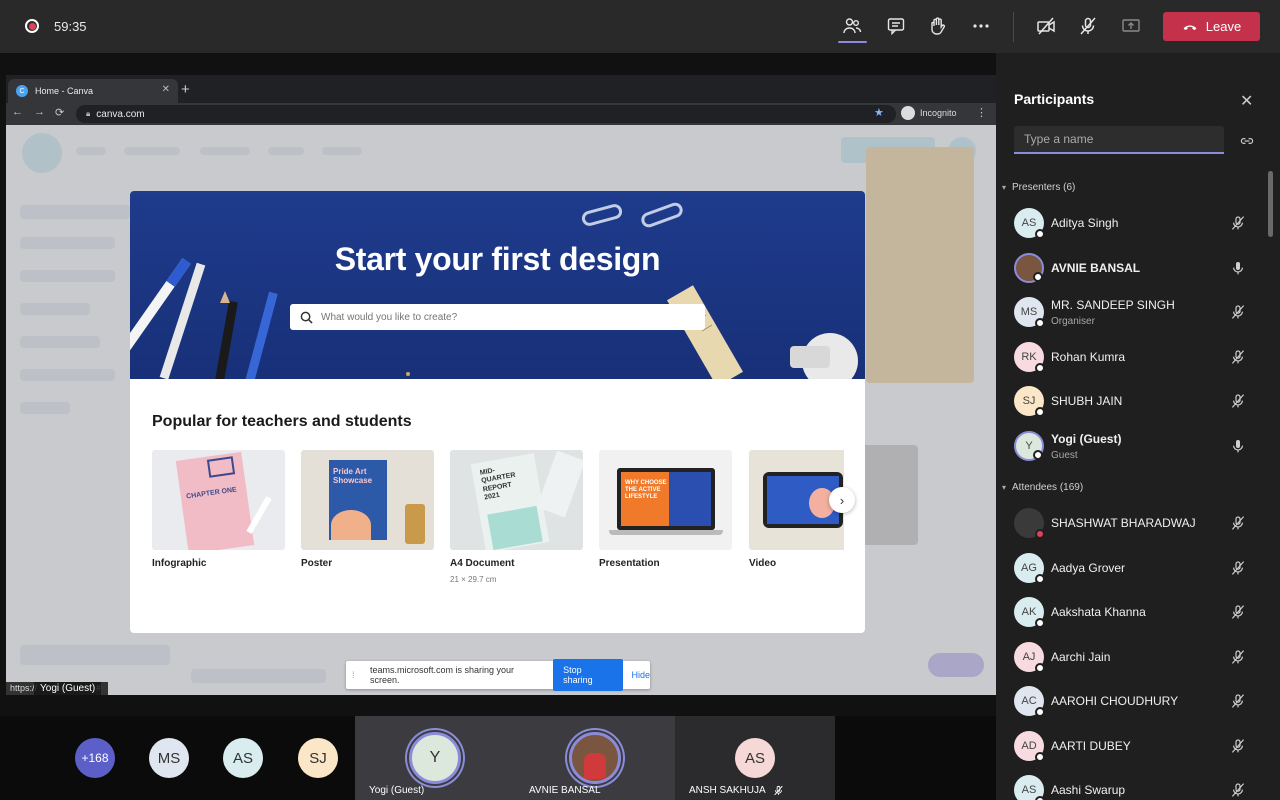 This screenshot has width=1280, height=800. I want to click on participant-role: Guest, so click(1064, 455).